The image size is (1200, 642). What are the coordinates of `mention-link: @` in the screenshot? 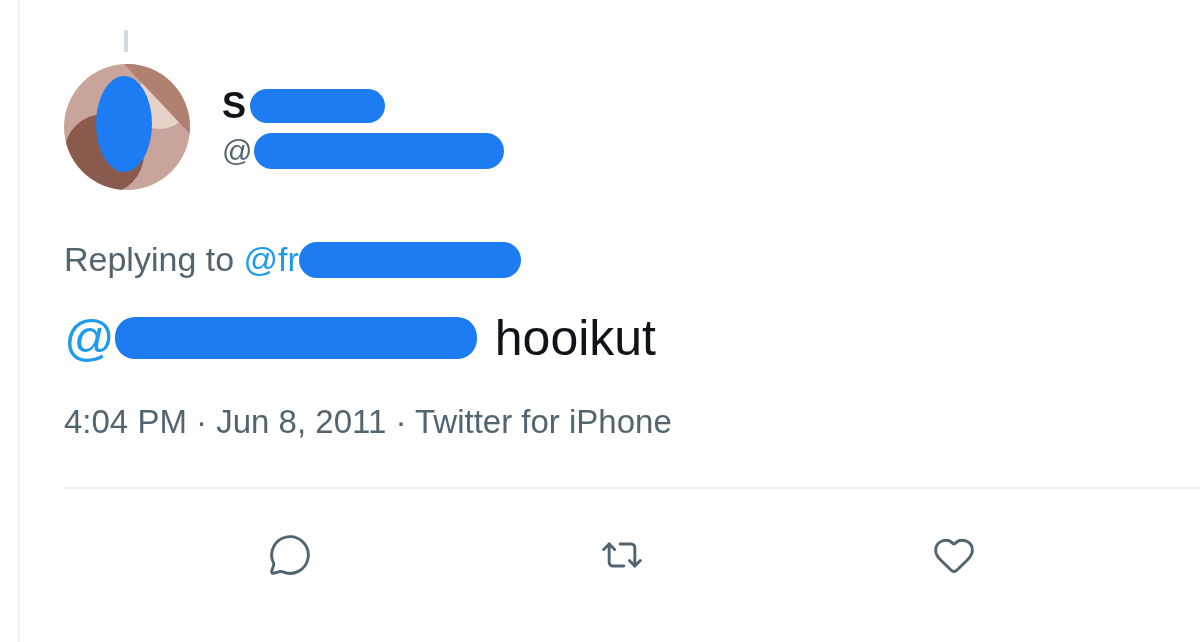 It's located at (89, 338).